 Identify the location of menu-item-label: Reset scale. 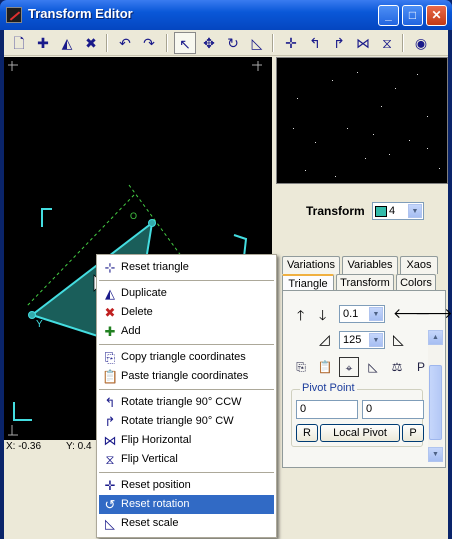
(150, 523).